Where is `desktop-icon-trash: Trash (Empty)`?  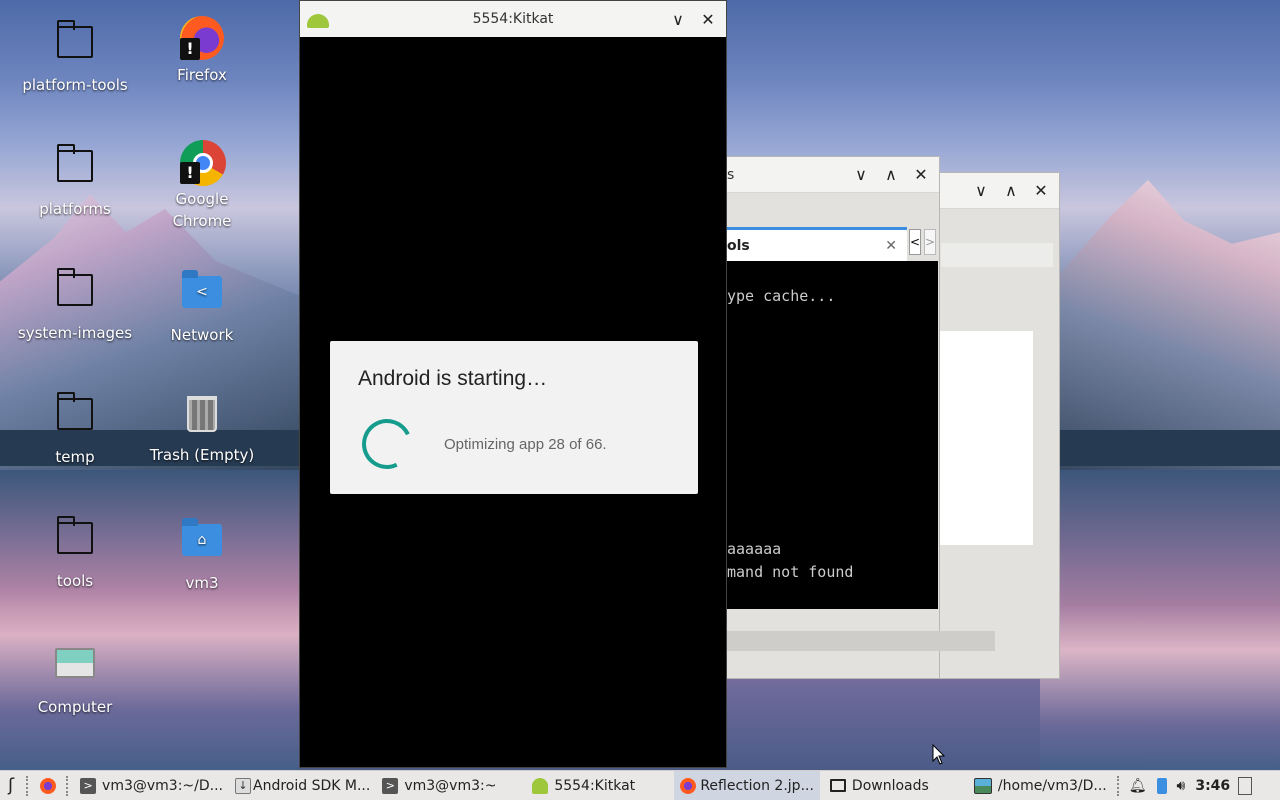 desktop-icon-trash: Trash (Empty) is located at coordinates (202, 429).